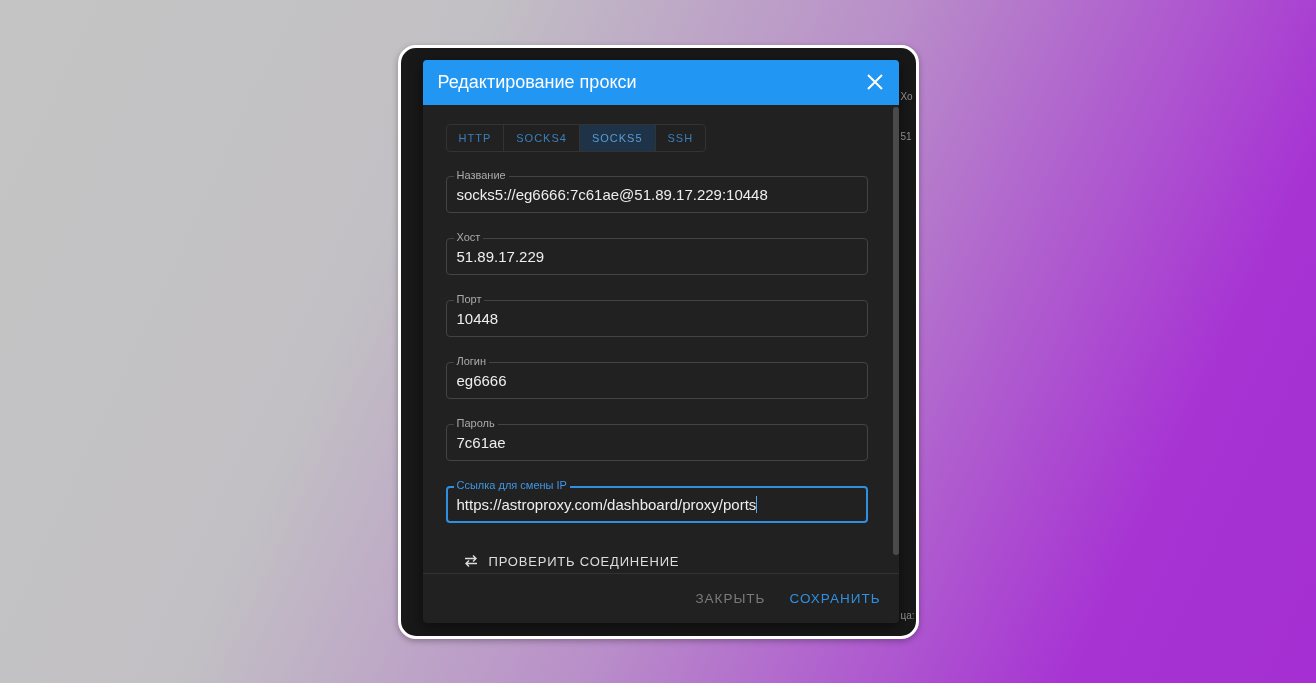 The image size is (1316, 683). I want to click on tab: HTTP, so click(475, 137).